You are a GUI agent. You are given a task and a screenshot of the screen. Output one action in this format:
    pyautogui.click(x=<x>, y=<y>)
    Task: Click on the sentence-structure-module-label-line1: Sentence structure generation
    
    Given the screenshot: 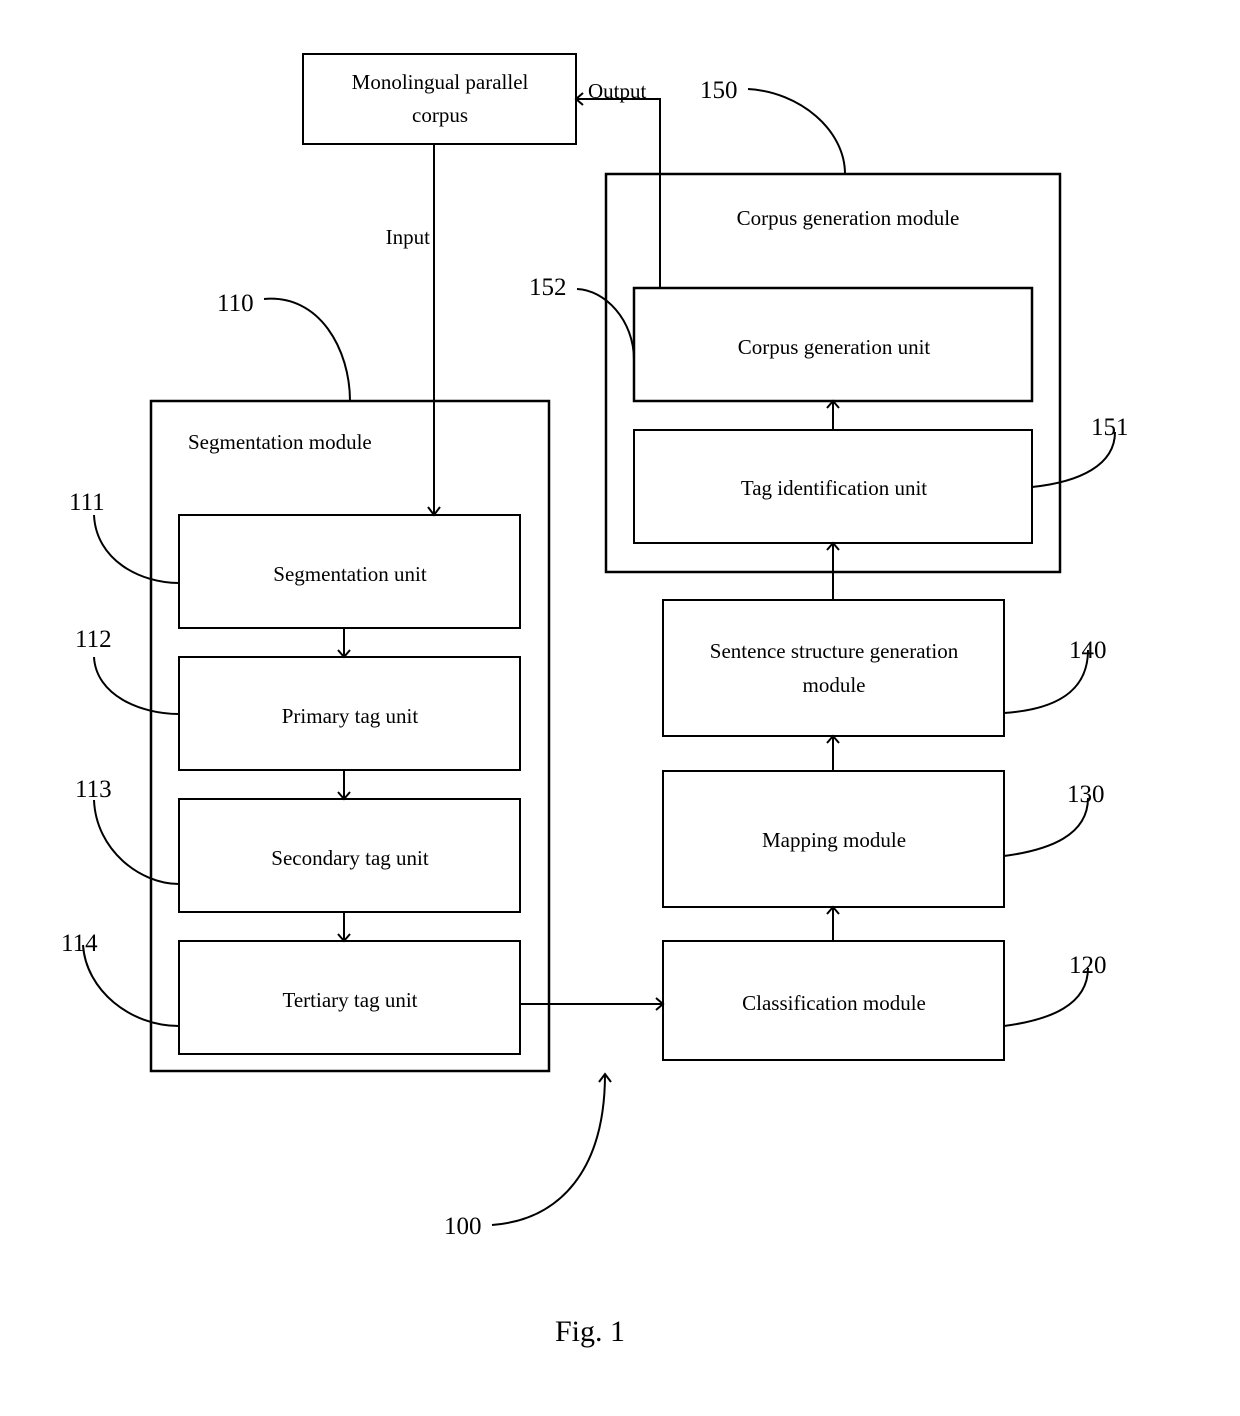 What is the action you would take?
    pyautogui.click(x=834, y=651)
    